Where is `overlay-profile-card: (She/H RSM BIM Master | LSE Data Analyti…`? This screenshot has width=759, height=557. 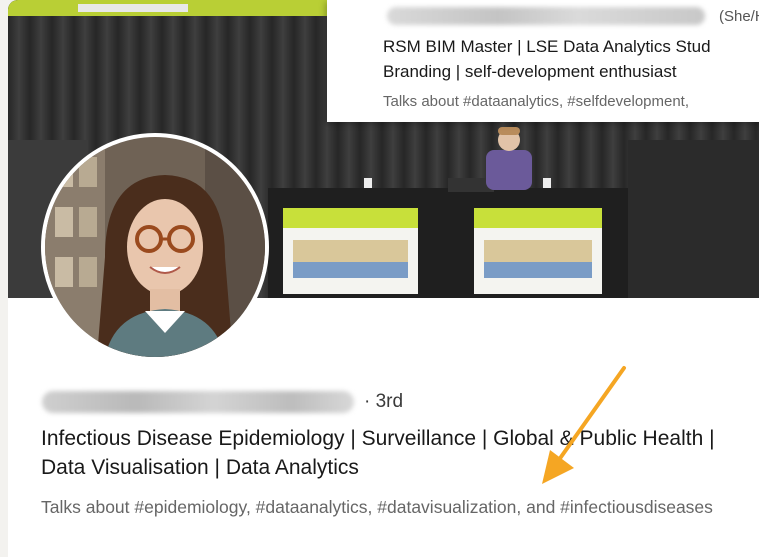
overlay-profile-card: (She/H RSM BIM Master | LSE Data Analyti… is located at coordinates (543, 61).